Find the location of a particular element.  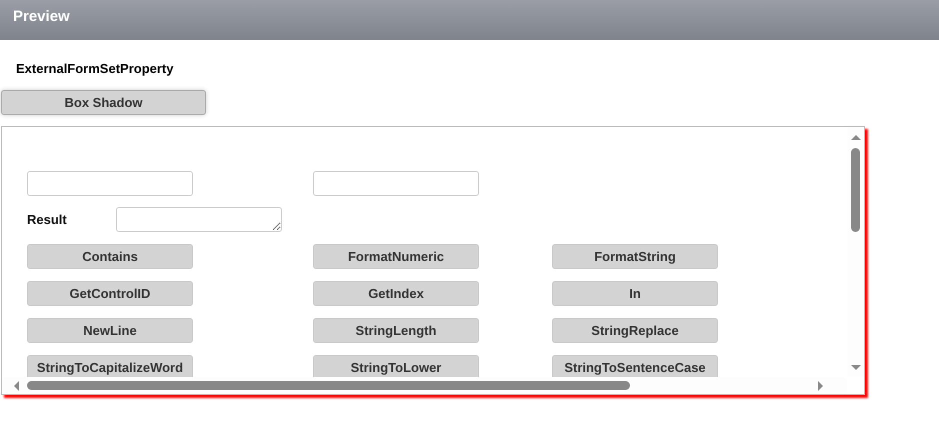

scroll-right-icon is located at coordinates (821, 386).